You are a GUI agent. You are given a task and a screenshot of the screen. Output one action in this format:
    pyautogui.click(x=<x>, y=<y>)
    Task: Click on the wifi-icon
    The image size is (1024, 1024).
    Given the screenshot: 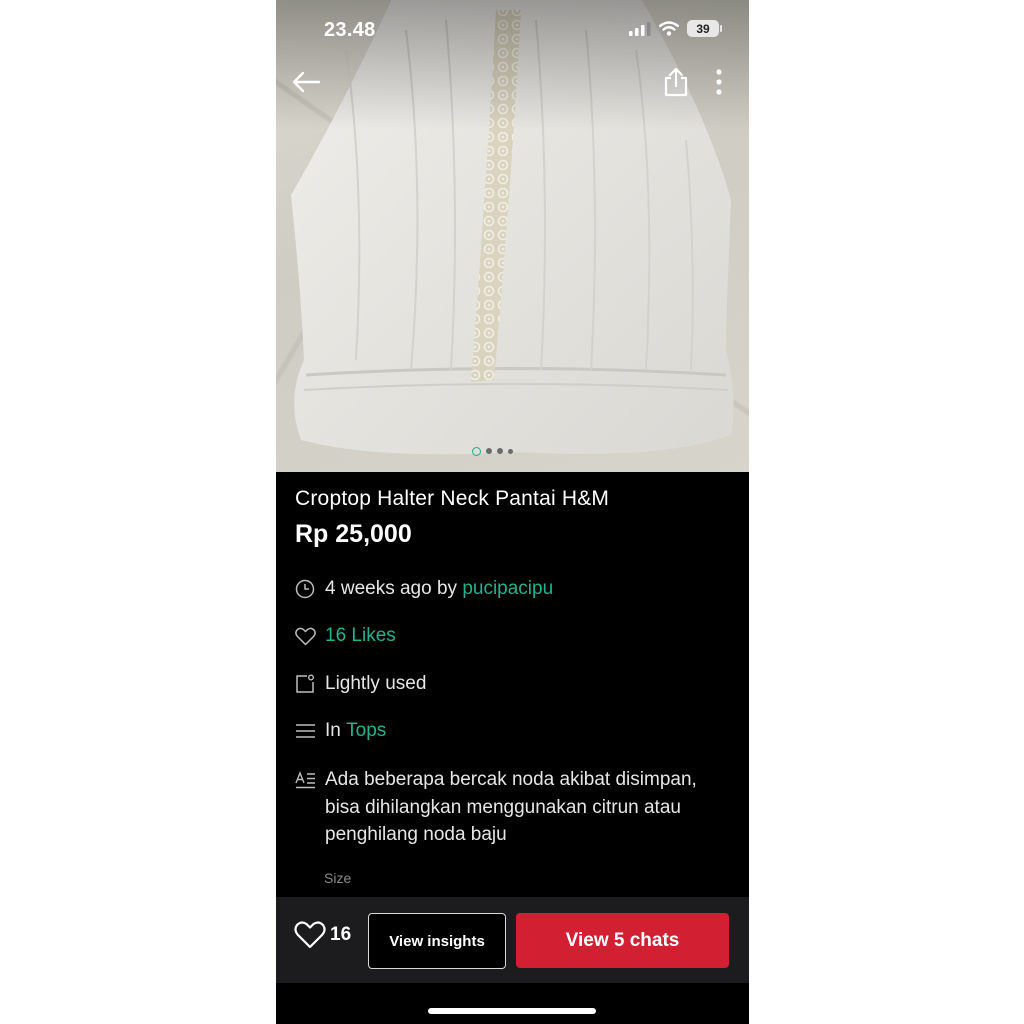 What is the action you would take?
    pyautogui.click(x=669, y=28)
    